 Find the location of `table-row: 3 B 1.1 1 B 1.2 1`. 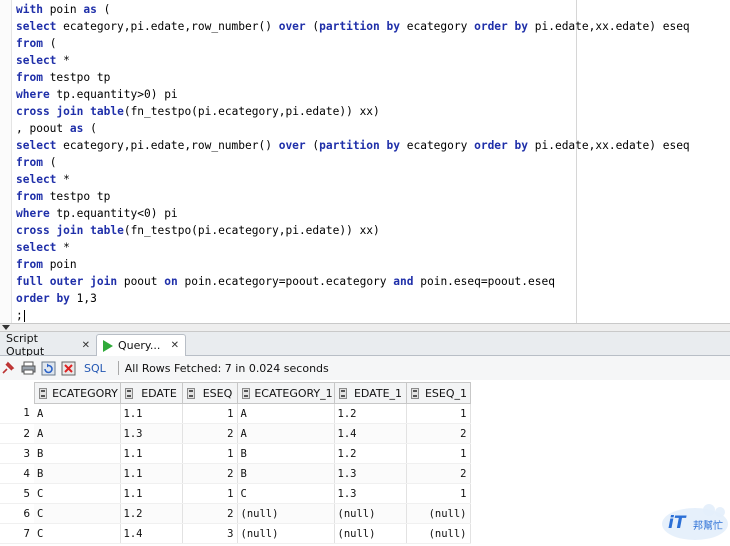

table-row: 3 B 1.1 1 B 1.2 1 is located at coordinates (235, 453).